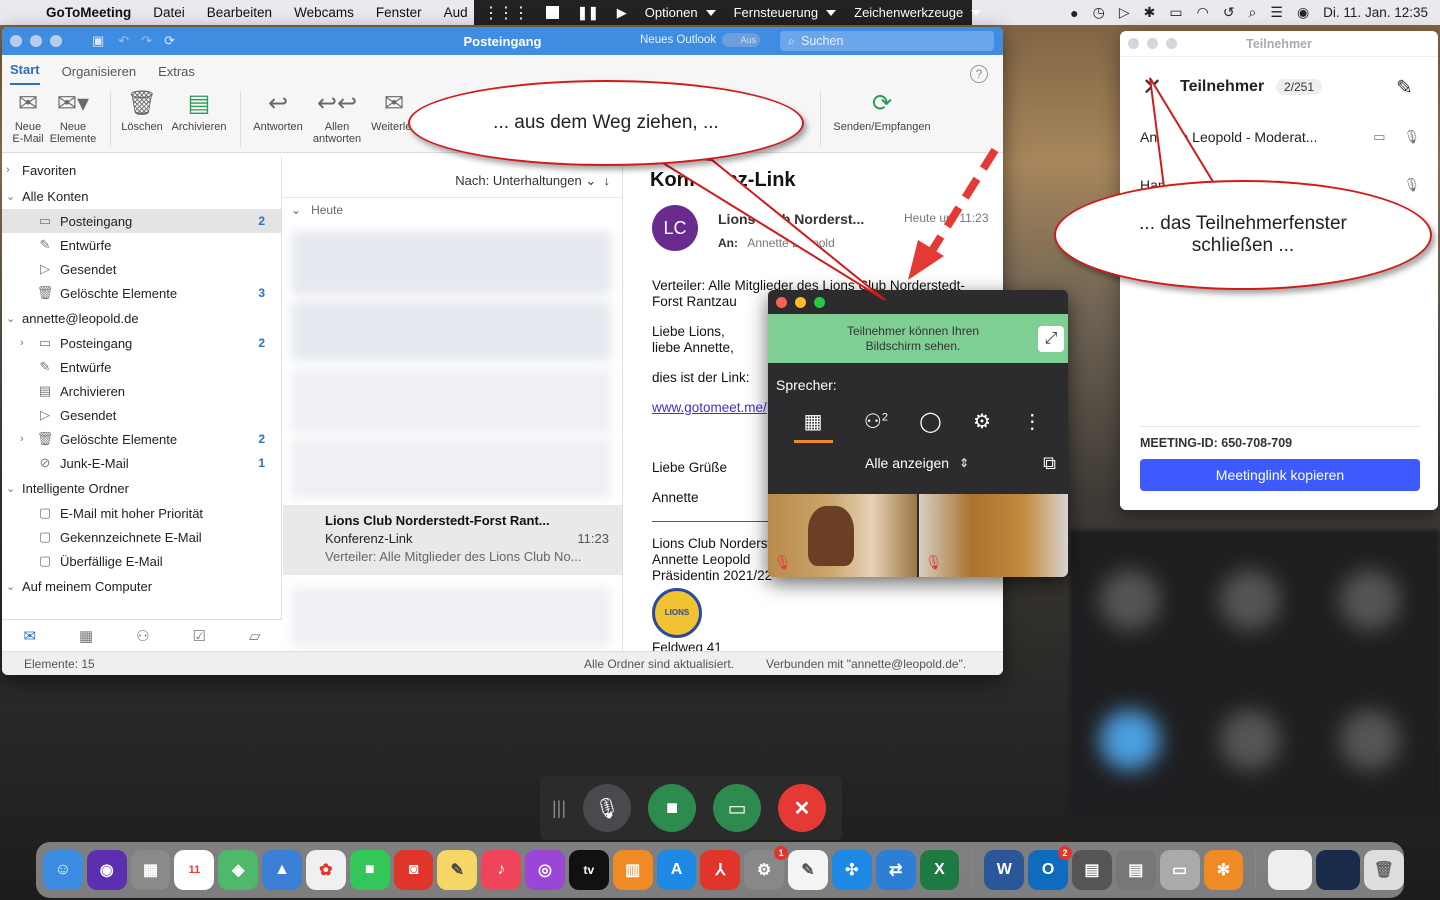  I want to click on trash-icon: 🗑, so click(1383, 870).